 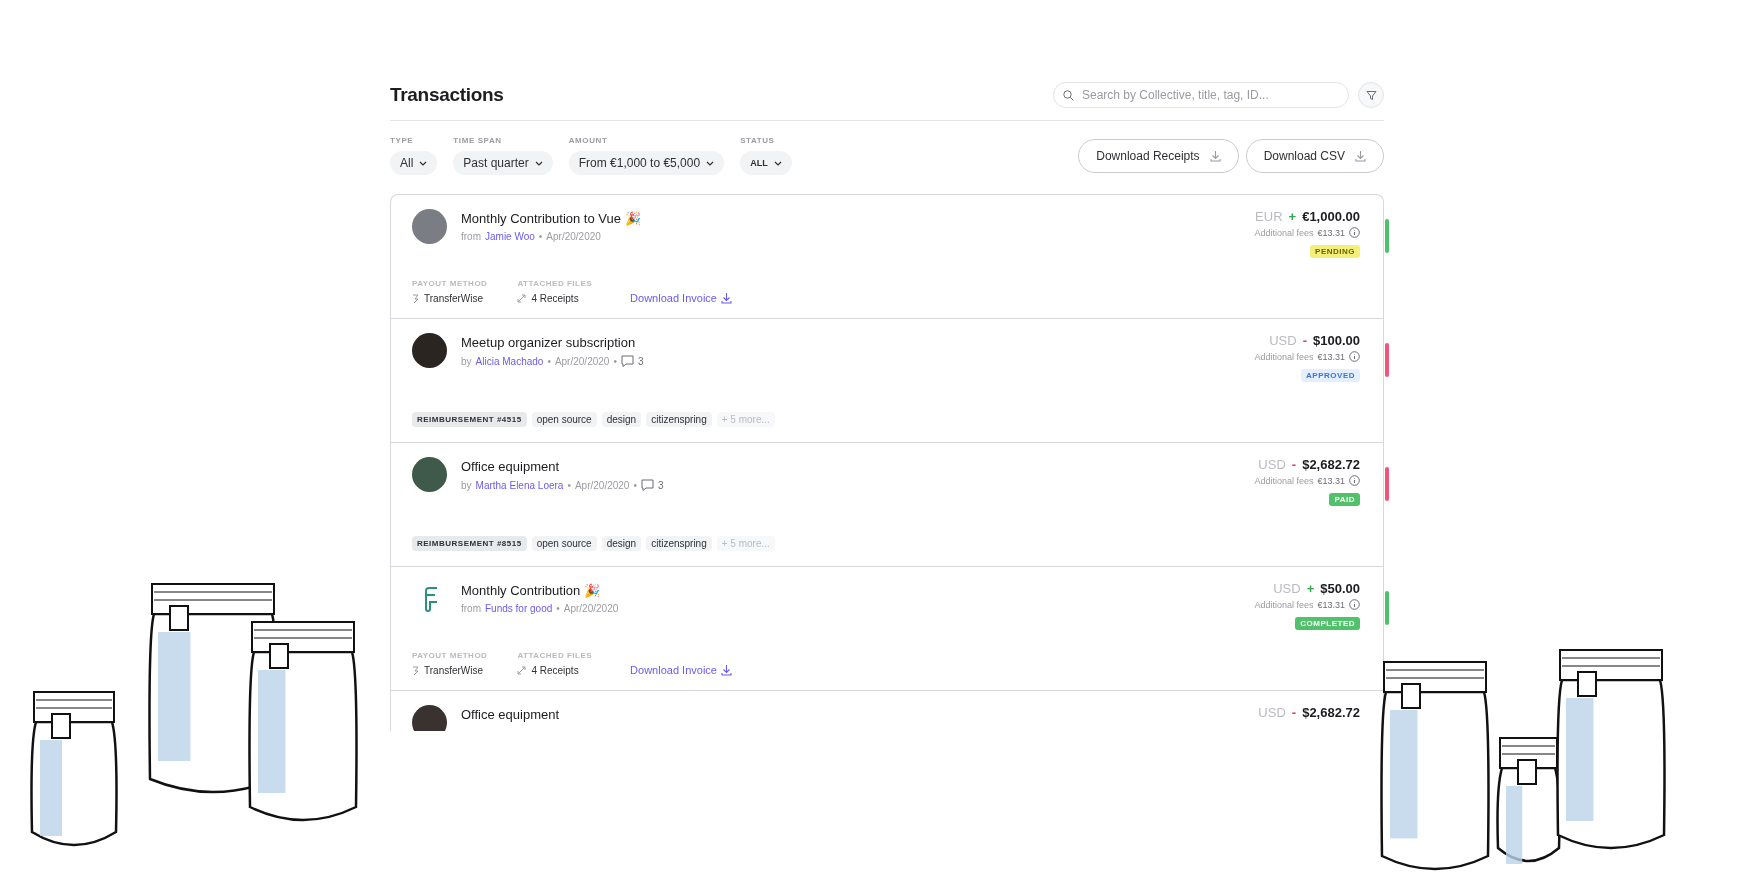 What do you see at coordinates (519, 608) in the screenshot?
I see `person-link: Funds for good` at bounding box center [519, 608].